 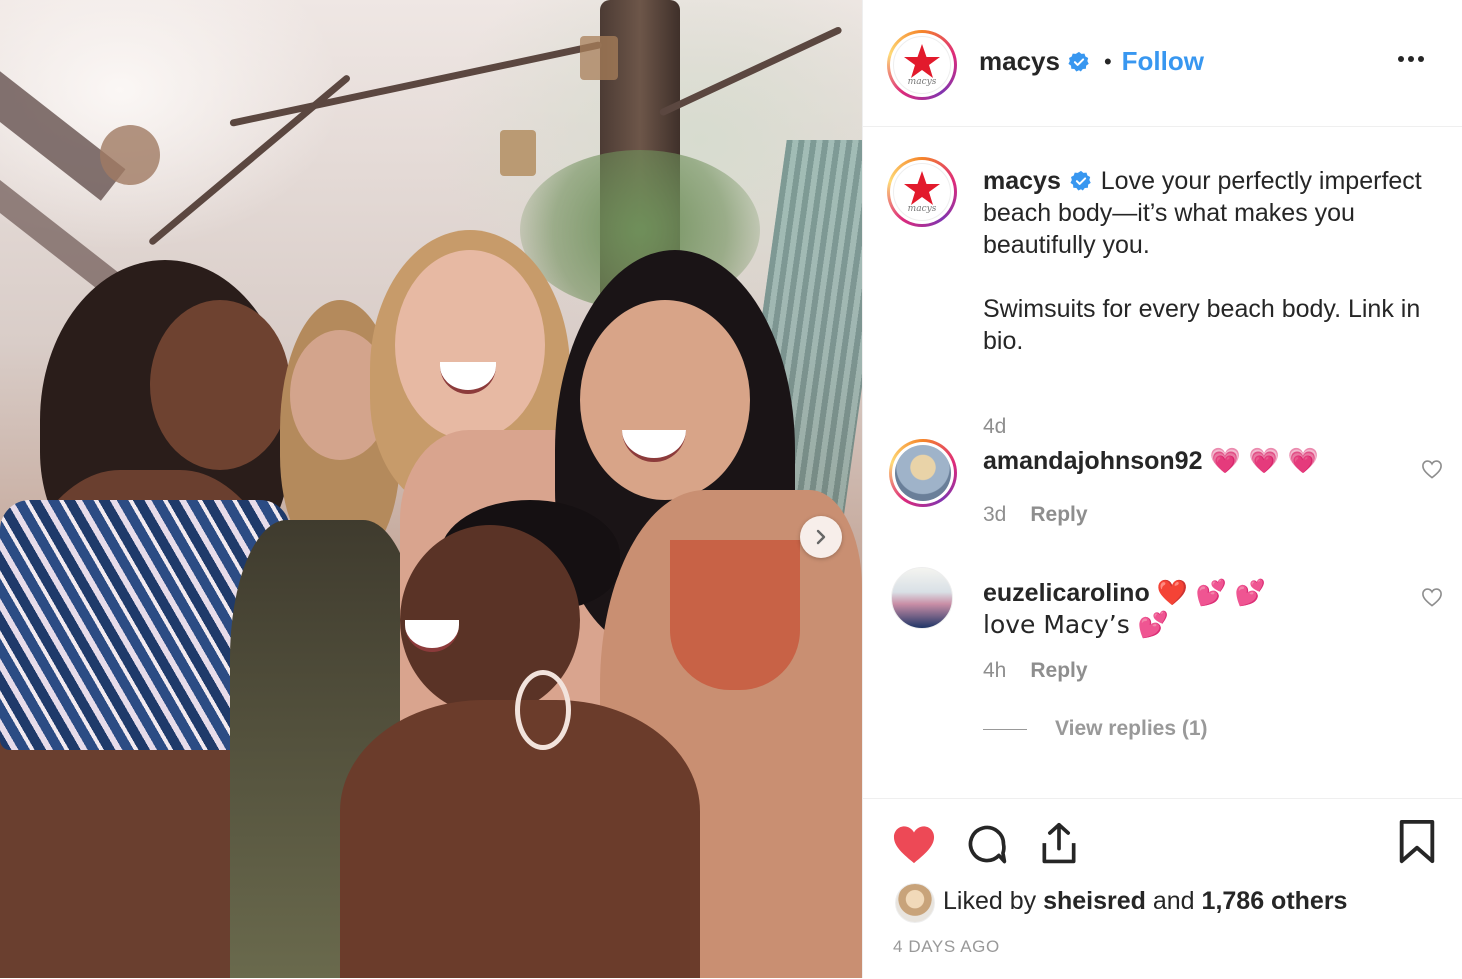 I want to click on heart-filled-icon, so click(x=914, y=845).